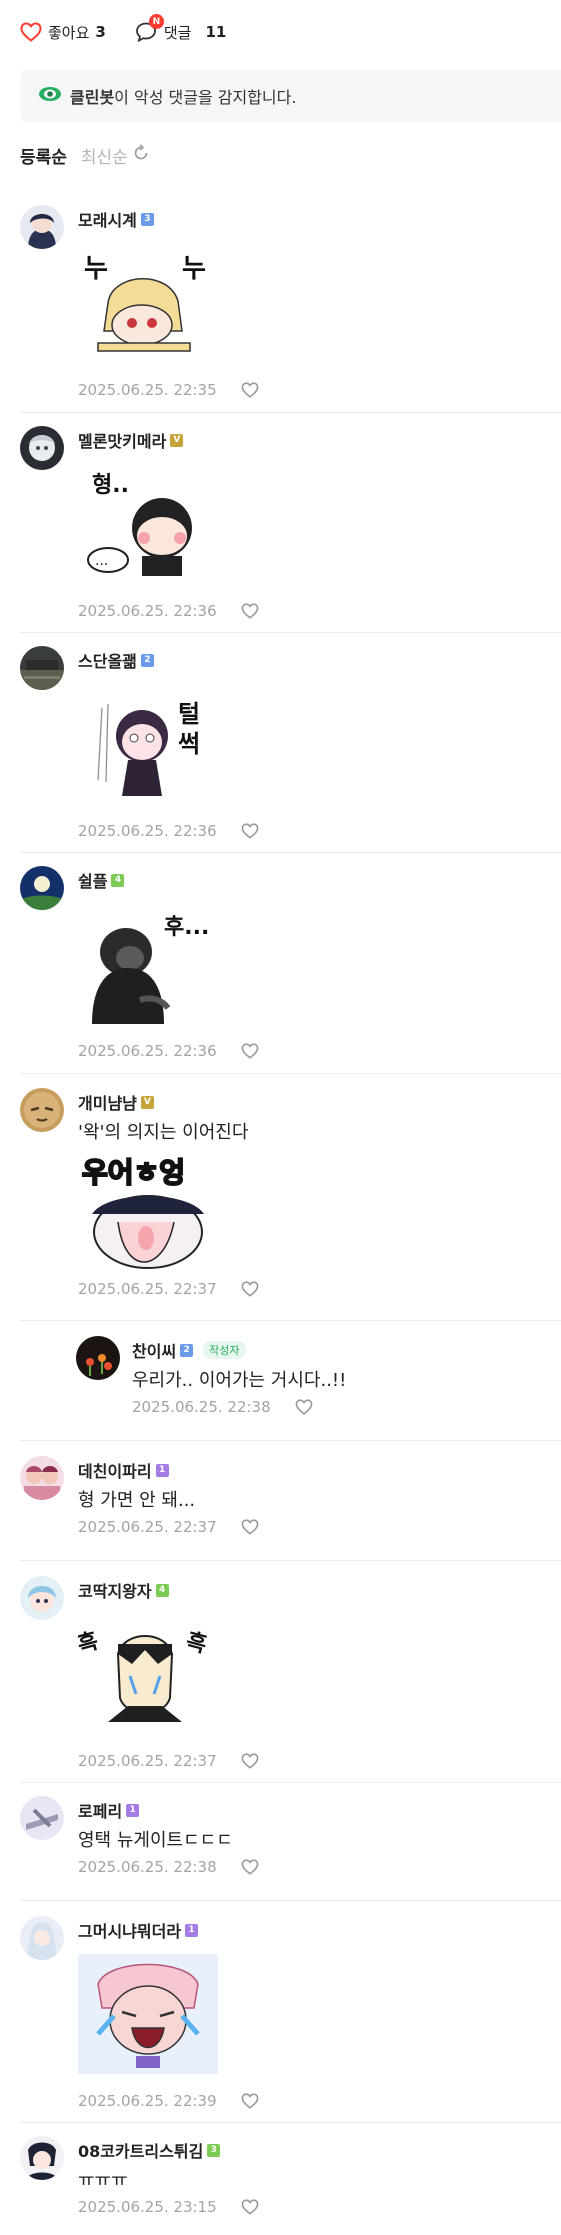 The height and width of the screenshot is (2235, 561). I want to click on level-badge: 3, so click(147, 219).